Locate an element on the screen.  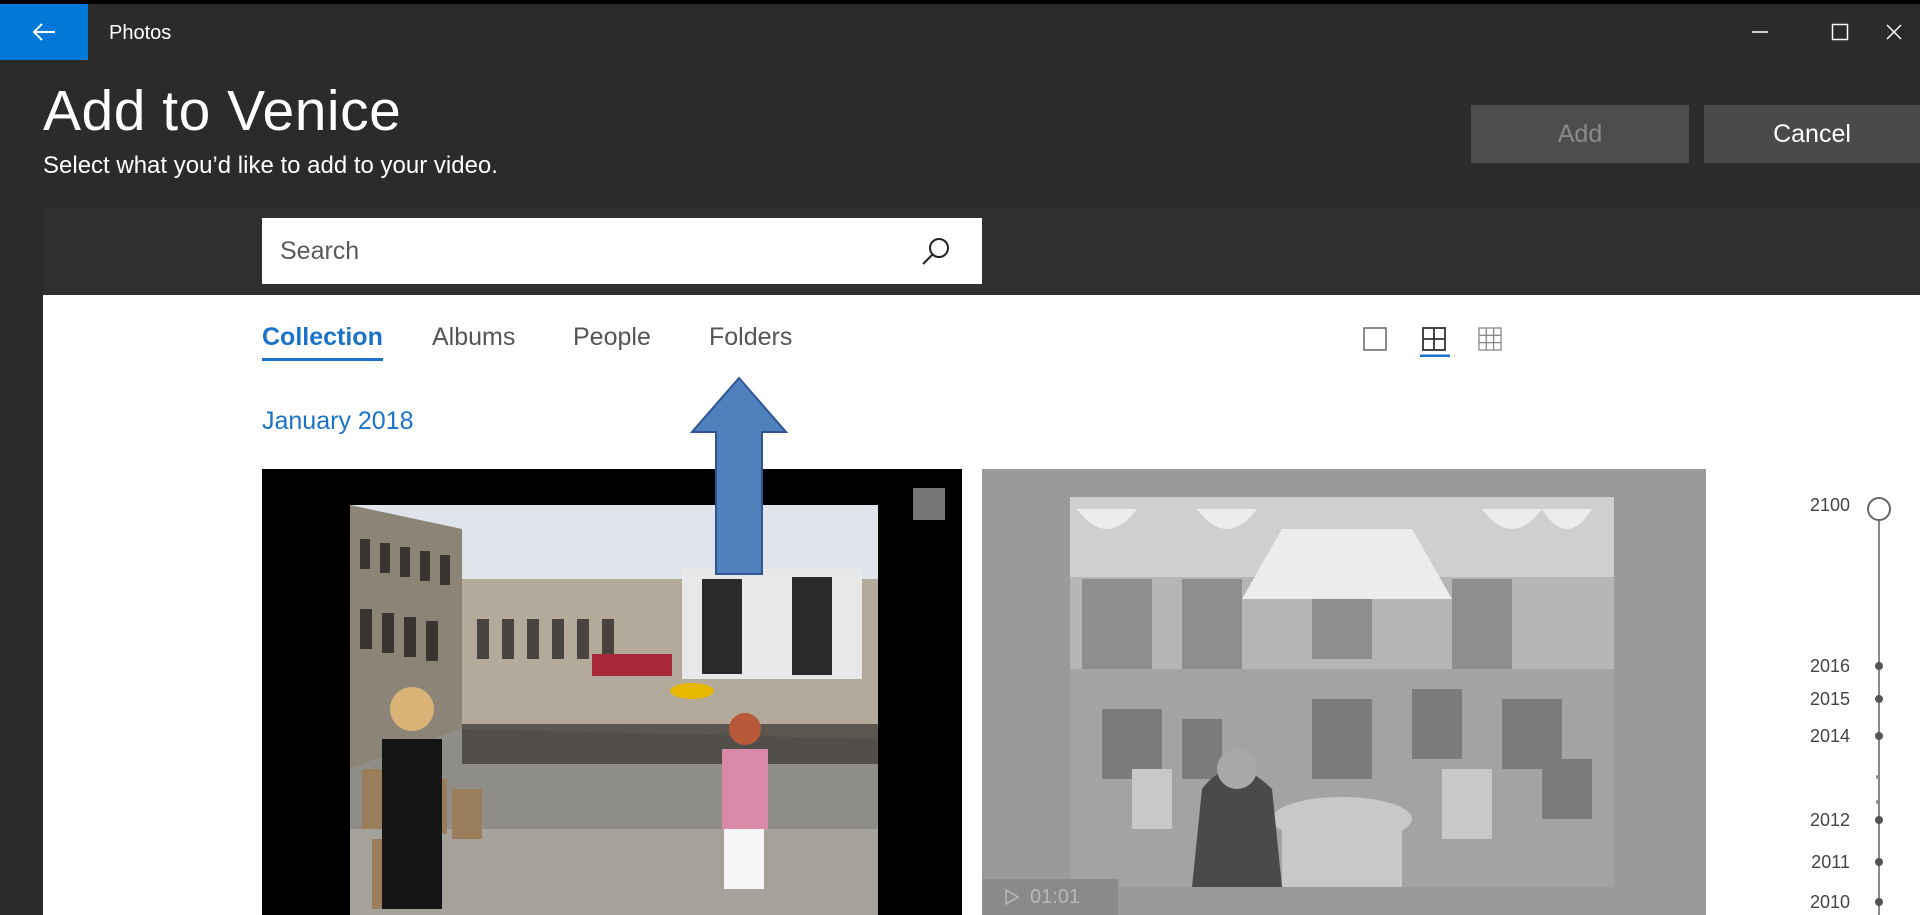
tab-albums: Albums is located at coordinates (473, 337).